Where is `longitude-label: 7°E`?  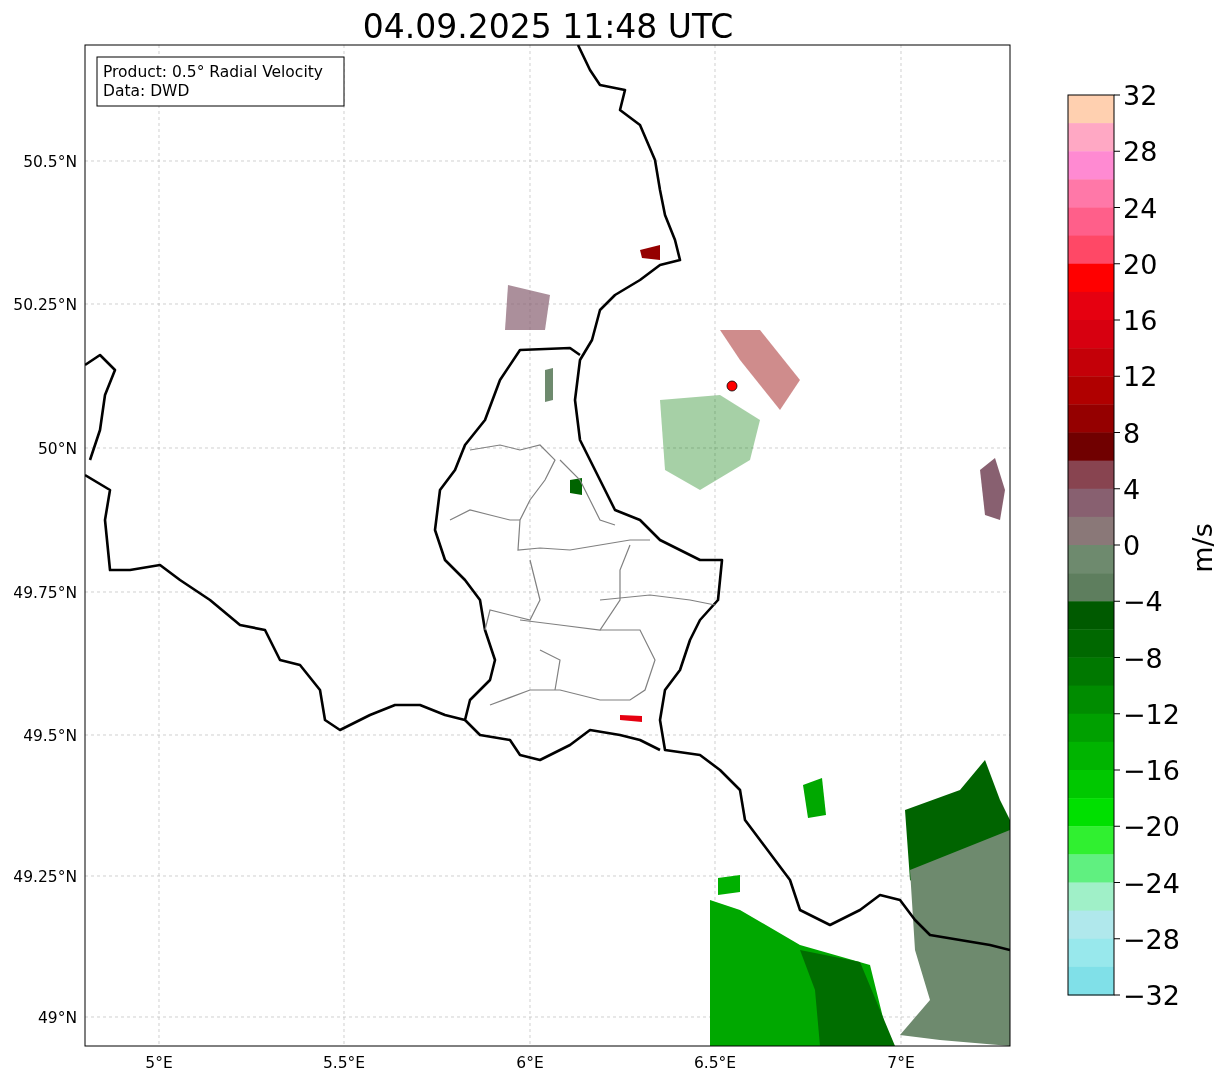 longitude-label: 7°E is located at coordinates (901, 1063).